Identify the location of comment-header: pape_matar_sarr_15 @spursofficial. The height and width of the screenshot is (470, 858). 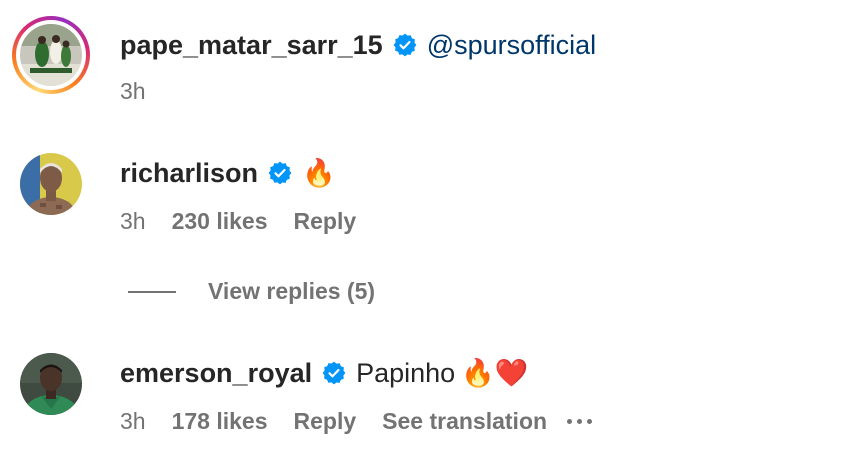
(358, 45).